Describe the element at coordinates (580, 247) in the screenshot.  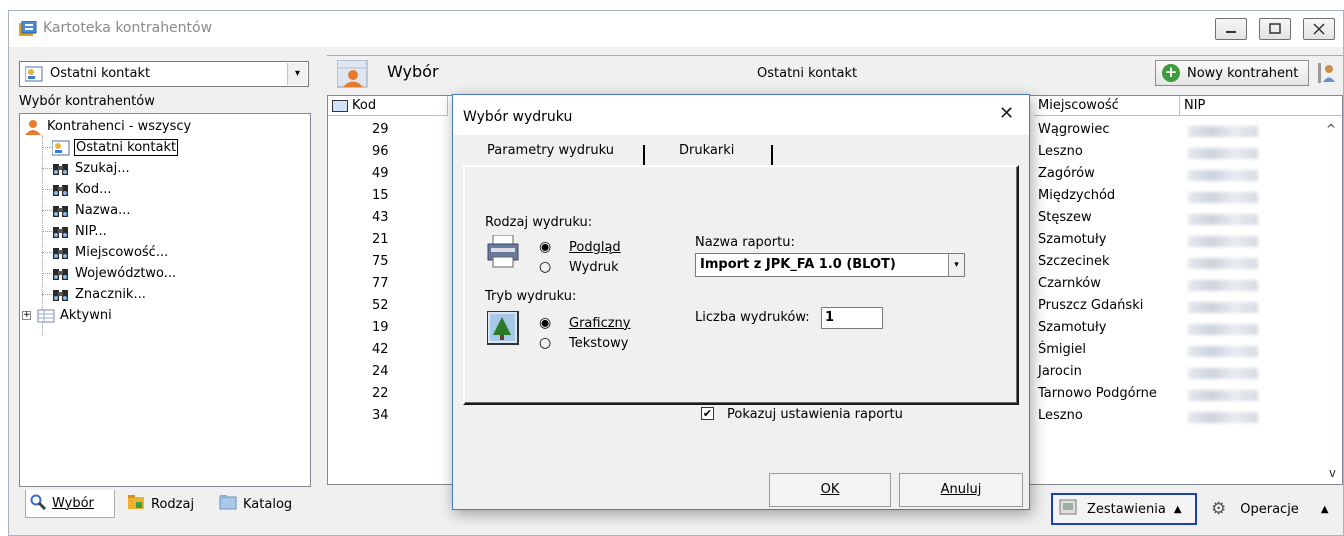
I see `radio-podglad: ◉ Podgląd` at that location.